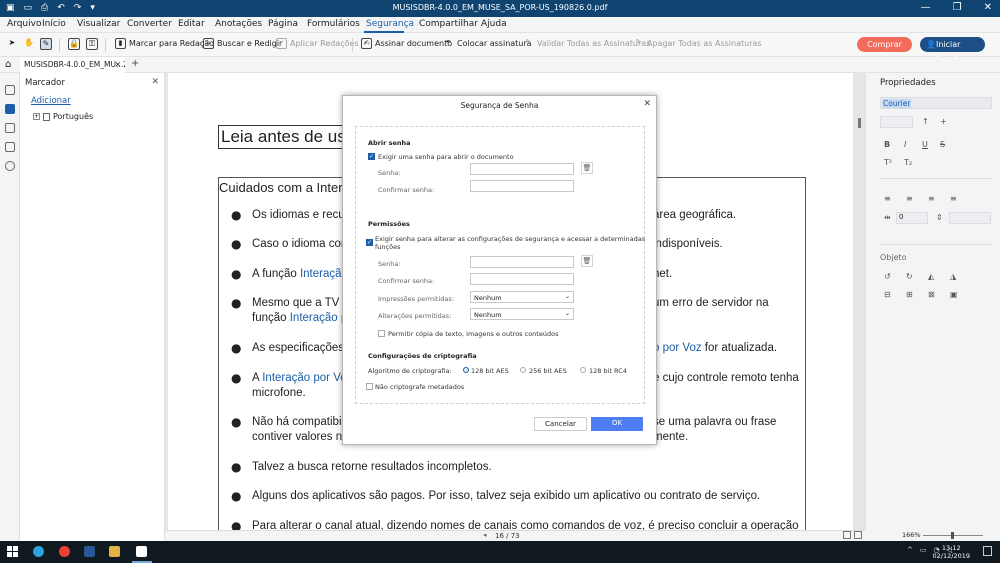 This screenshot has width=1000, height=563. Describe the element at coordinates (89, 551) in the screenshot. I see `word-icon` at that location.